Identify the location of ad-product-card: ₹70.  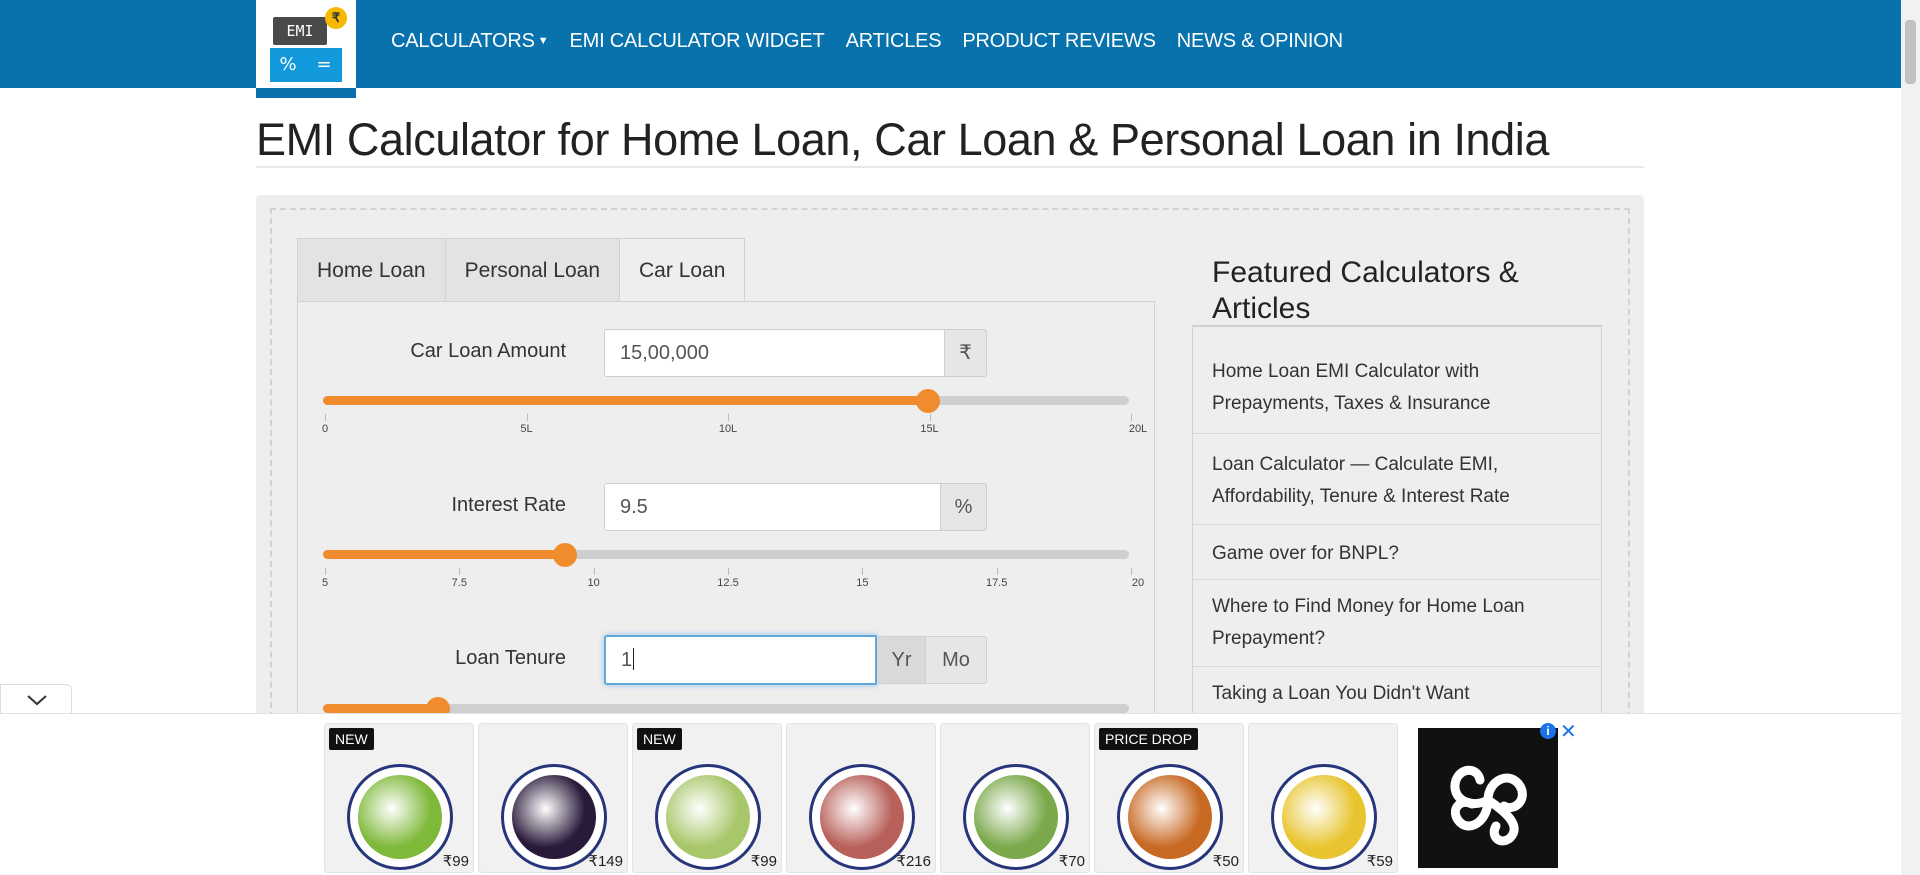
(1015, 798).